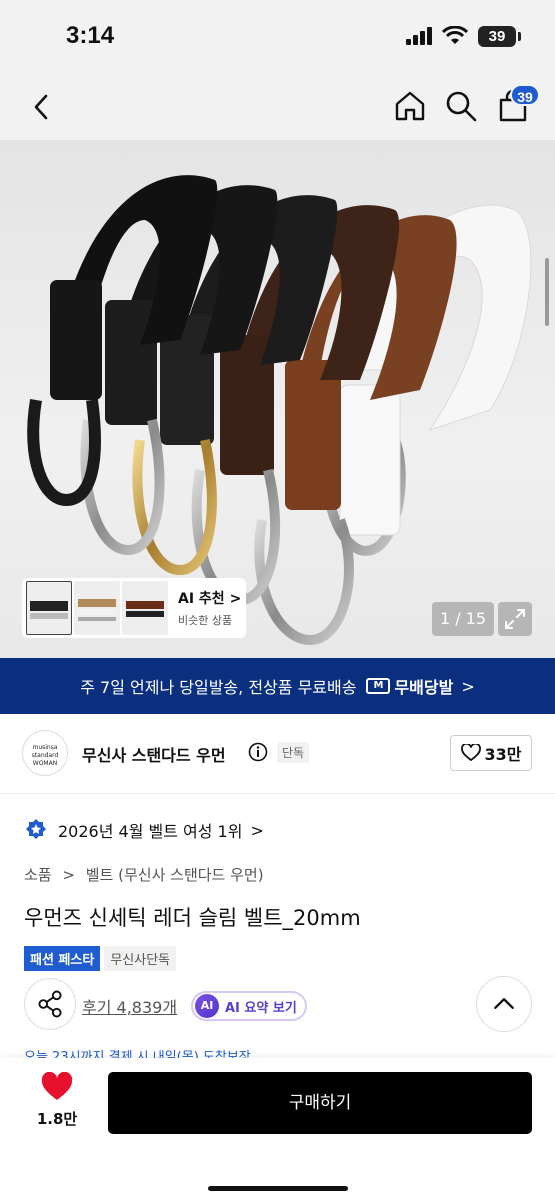 This screenshot has width=555, height=1200. What do you see at coordinates (41, 107) in the screenshot?
I see `back-icon` at bounding box center [41, 107].